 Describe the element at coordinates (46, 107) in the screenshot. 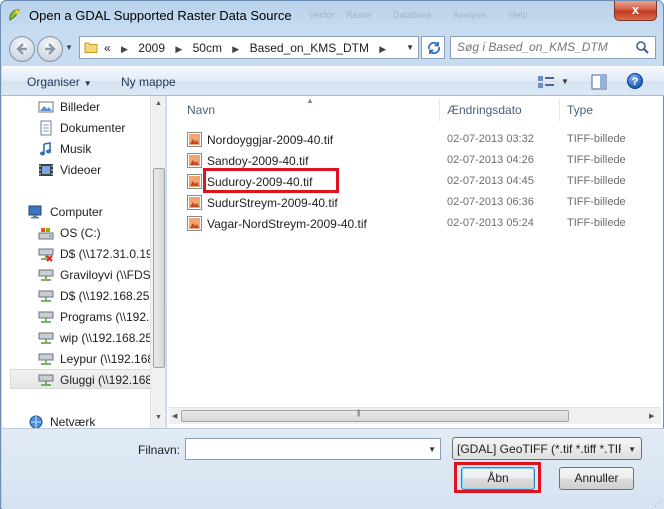

I see `pictures-icon` at that location.